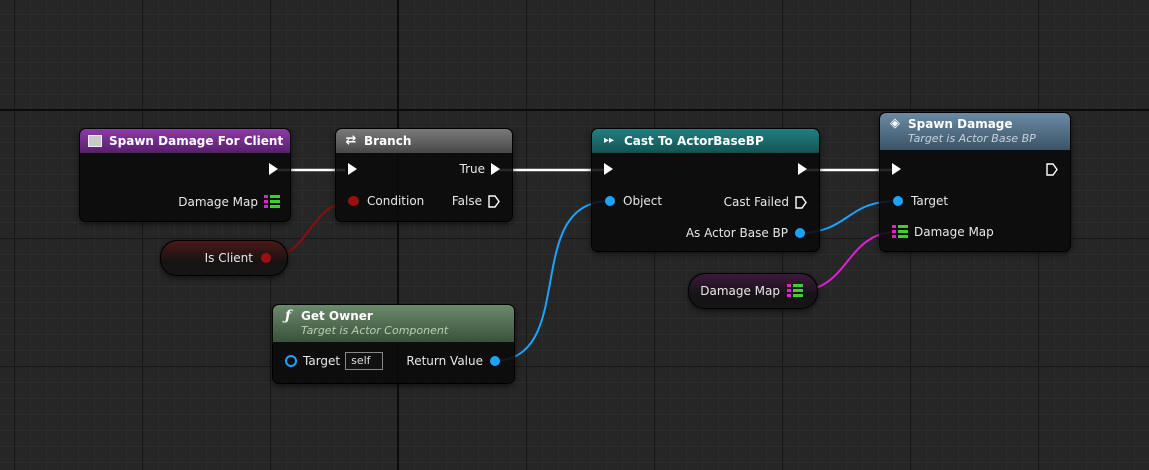 The width and height of the screenshot is (1149, 470). Describe the element at coordinates (694, 140) in the screenshot. I see `node-title: Cast To ActorBaseBP` at that location.